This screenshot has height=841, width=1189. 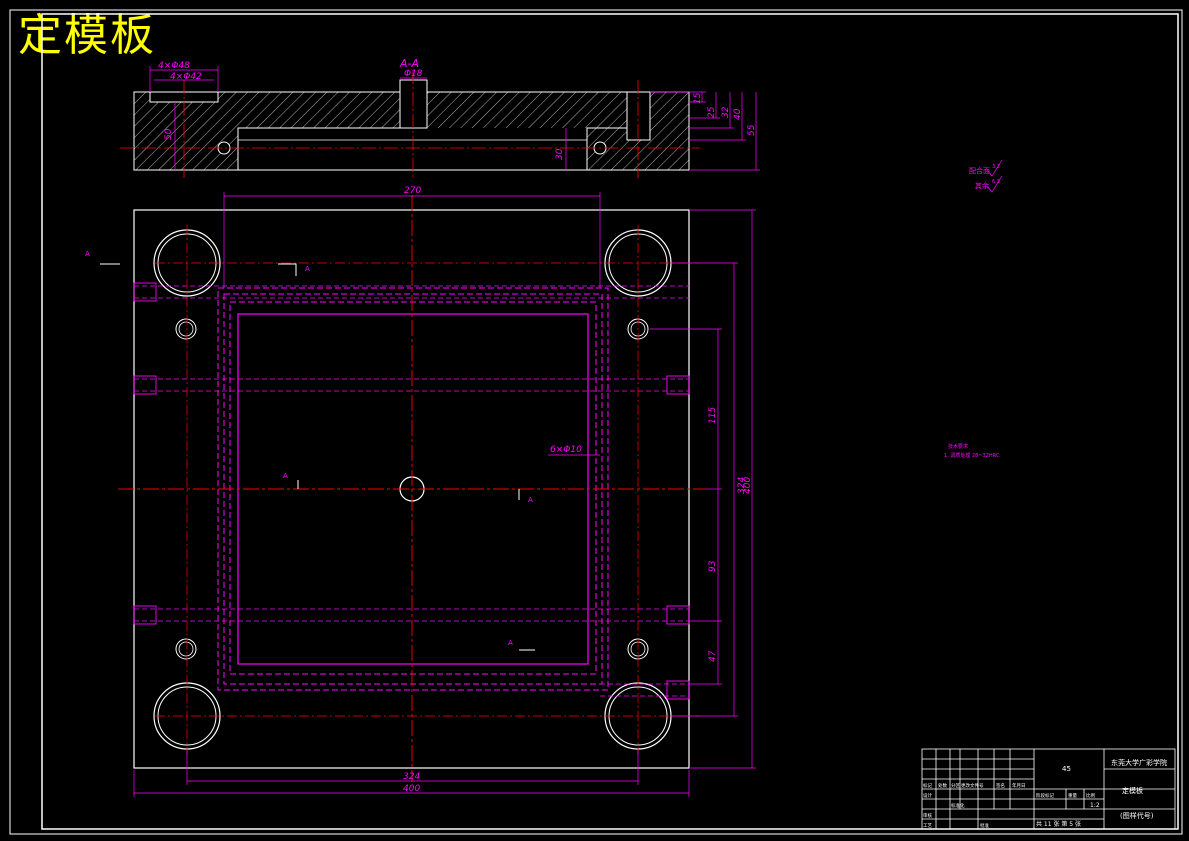 I want to click on svg-text: 审核, so click(x=927, y=815).